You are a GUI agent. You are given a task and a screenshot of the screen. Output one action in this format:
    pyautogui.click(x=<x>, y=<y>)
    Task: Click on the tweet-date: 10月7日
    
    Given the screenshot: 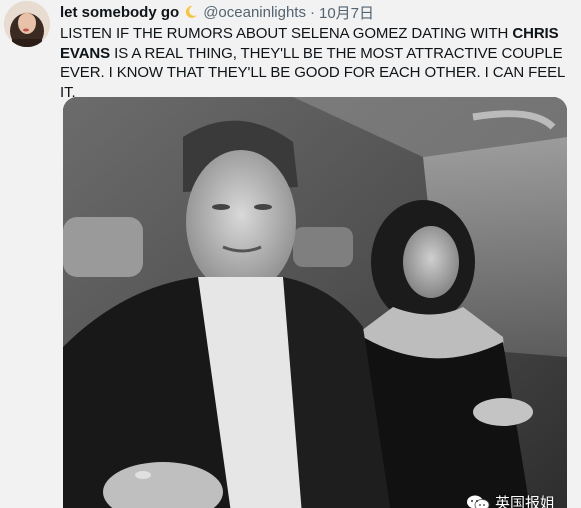 What is the action you would take?
    pyautogui.click(x=346, y=12)
    